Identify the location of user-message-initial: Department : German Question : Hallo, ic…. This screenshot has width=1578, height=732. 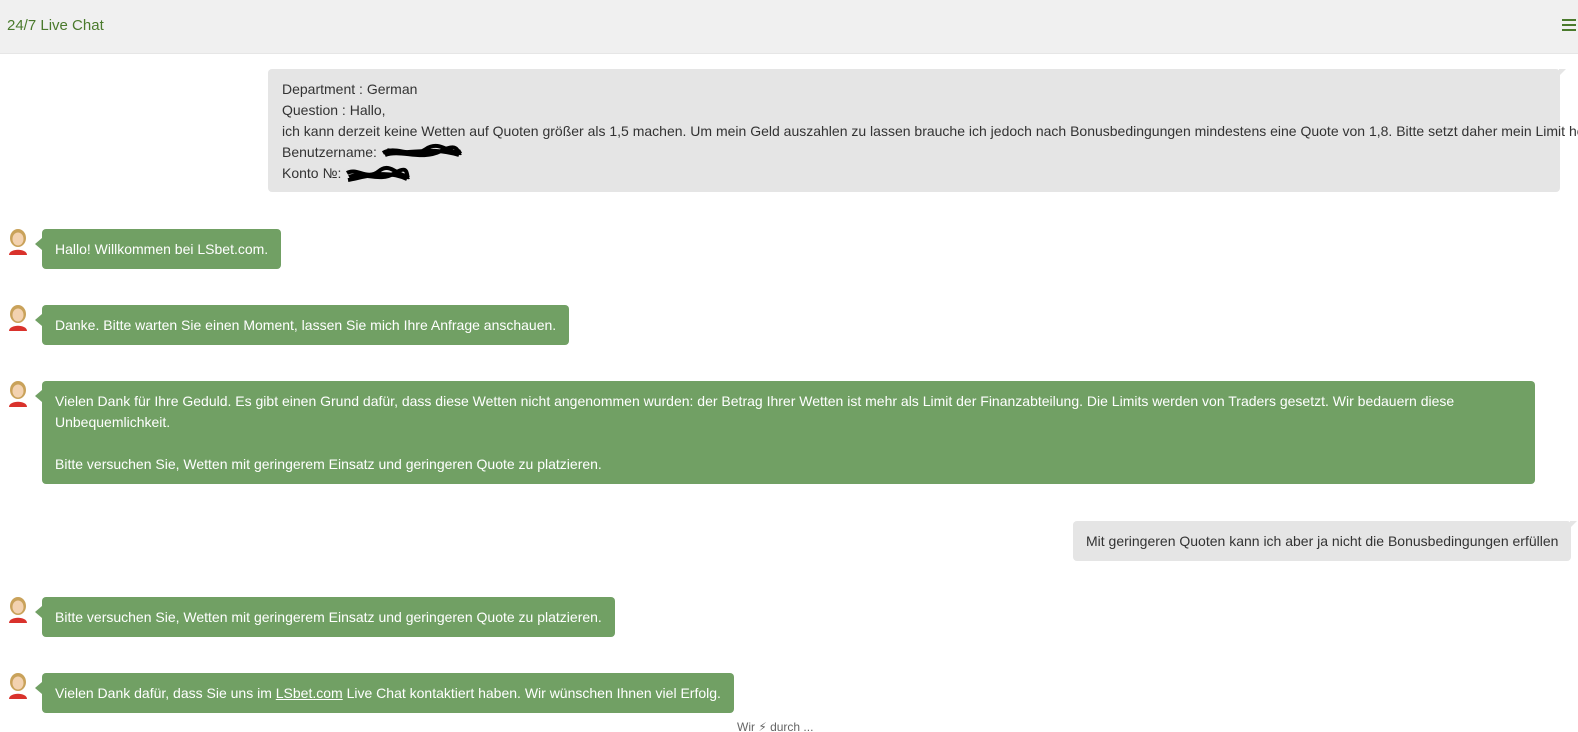
(923, 130).